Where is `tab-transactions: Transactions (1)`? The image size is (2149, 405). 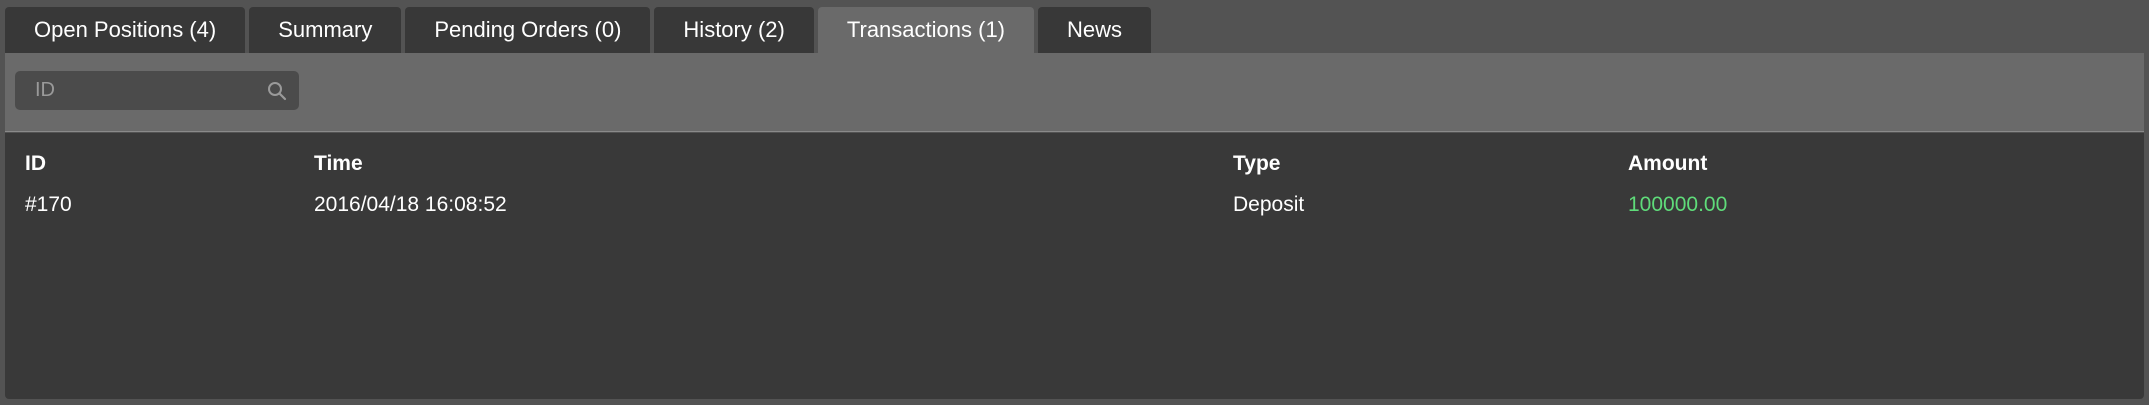 tab-transactions: Transactions (1) is located at coordinates (925, 30).